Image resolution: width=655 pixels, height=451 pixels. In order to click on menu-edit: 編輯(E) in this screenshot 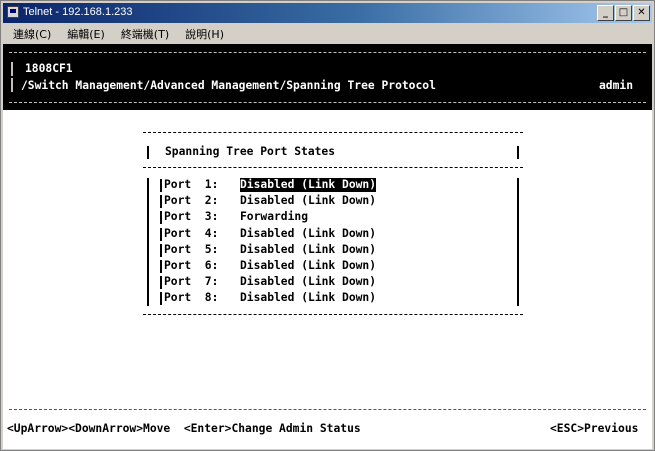, I will do `click(86, 34)`.